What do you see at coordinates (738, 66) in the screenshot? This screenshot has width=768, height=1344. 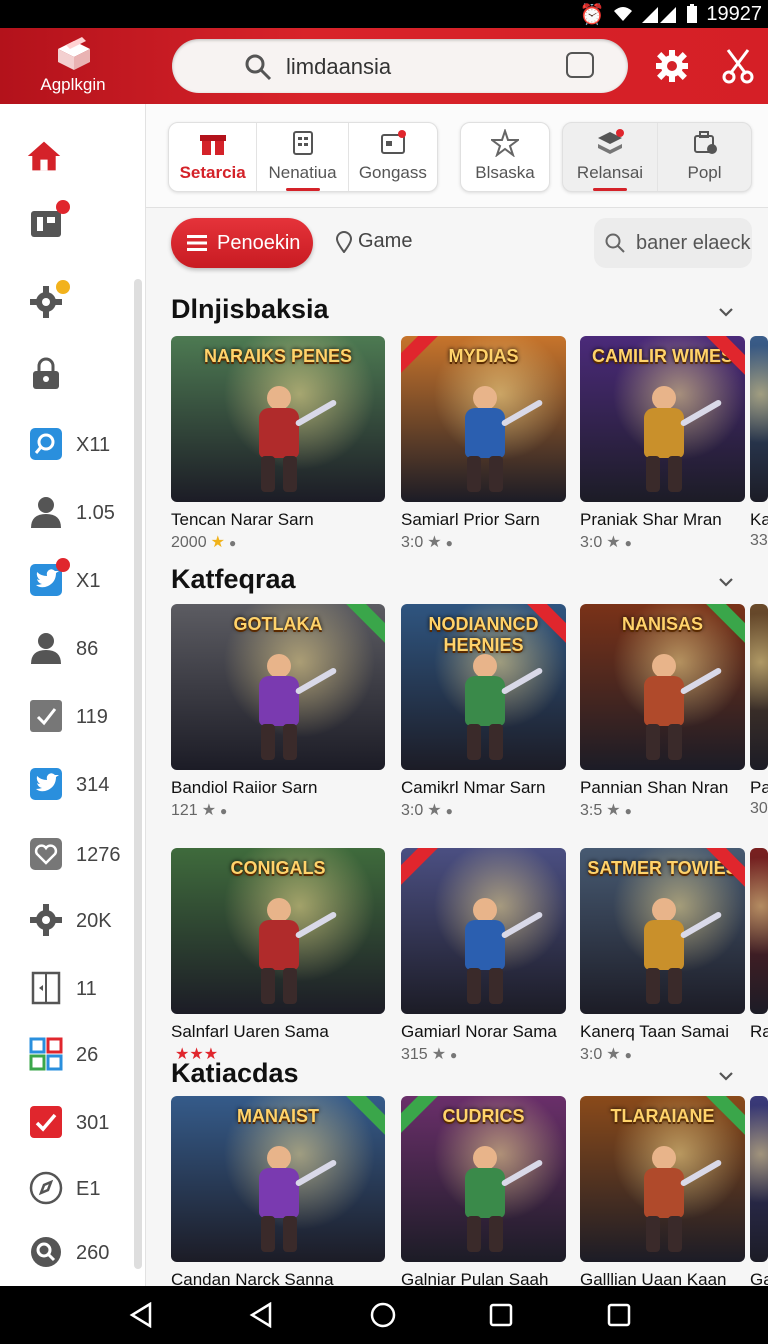 I see `scissors-icon` at bounding box center [738, 66].